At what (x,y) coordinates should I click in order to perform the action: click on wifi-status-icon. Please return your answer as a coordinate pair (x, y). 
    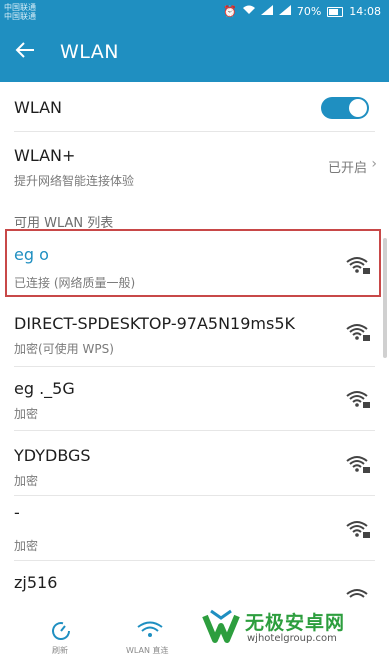
    Looking at the image, I should click on (248, 11).